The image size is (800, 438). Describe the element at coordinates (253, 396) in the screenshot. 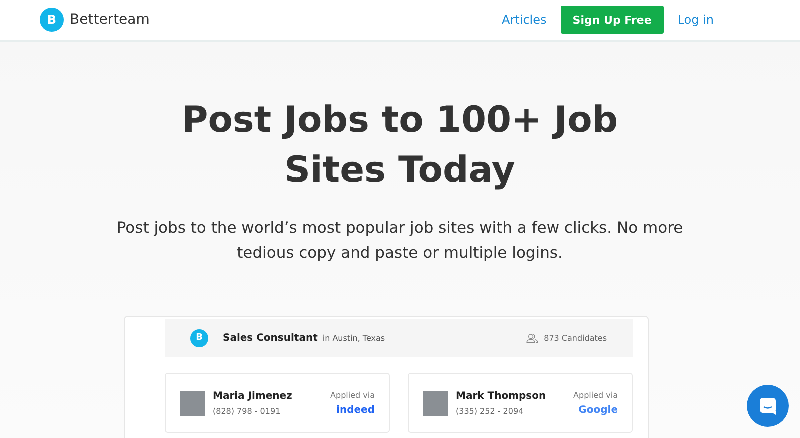

I see `applicant-name: Maria Jimenez` at that location.